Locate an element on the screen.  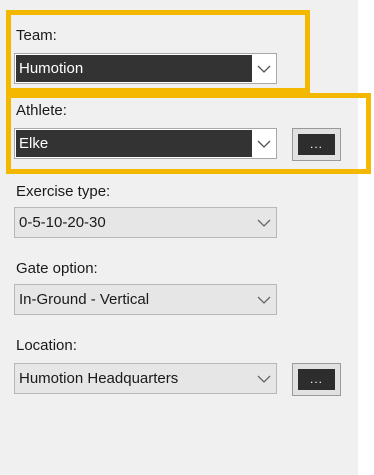
gate-option-value: In-Ground - Vertical is located at coordinates (84, 299).